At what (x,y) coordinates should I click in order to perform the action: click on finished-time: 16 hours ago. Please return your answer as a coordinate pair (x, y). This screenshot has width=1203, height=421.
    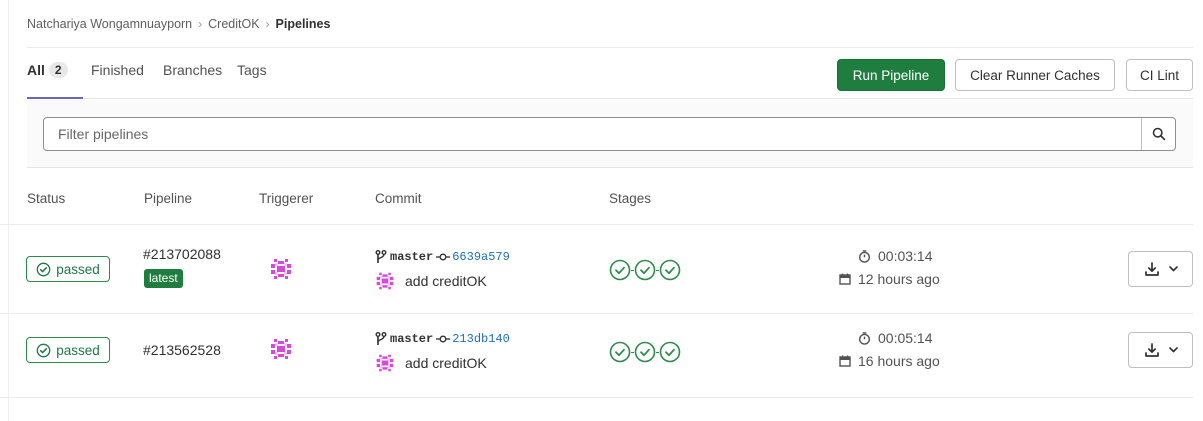
    Looking at the image, I should click on (889, 361).